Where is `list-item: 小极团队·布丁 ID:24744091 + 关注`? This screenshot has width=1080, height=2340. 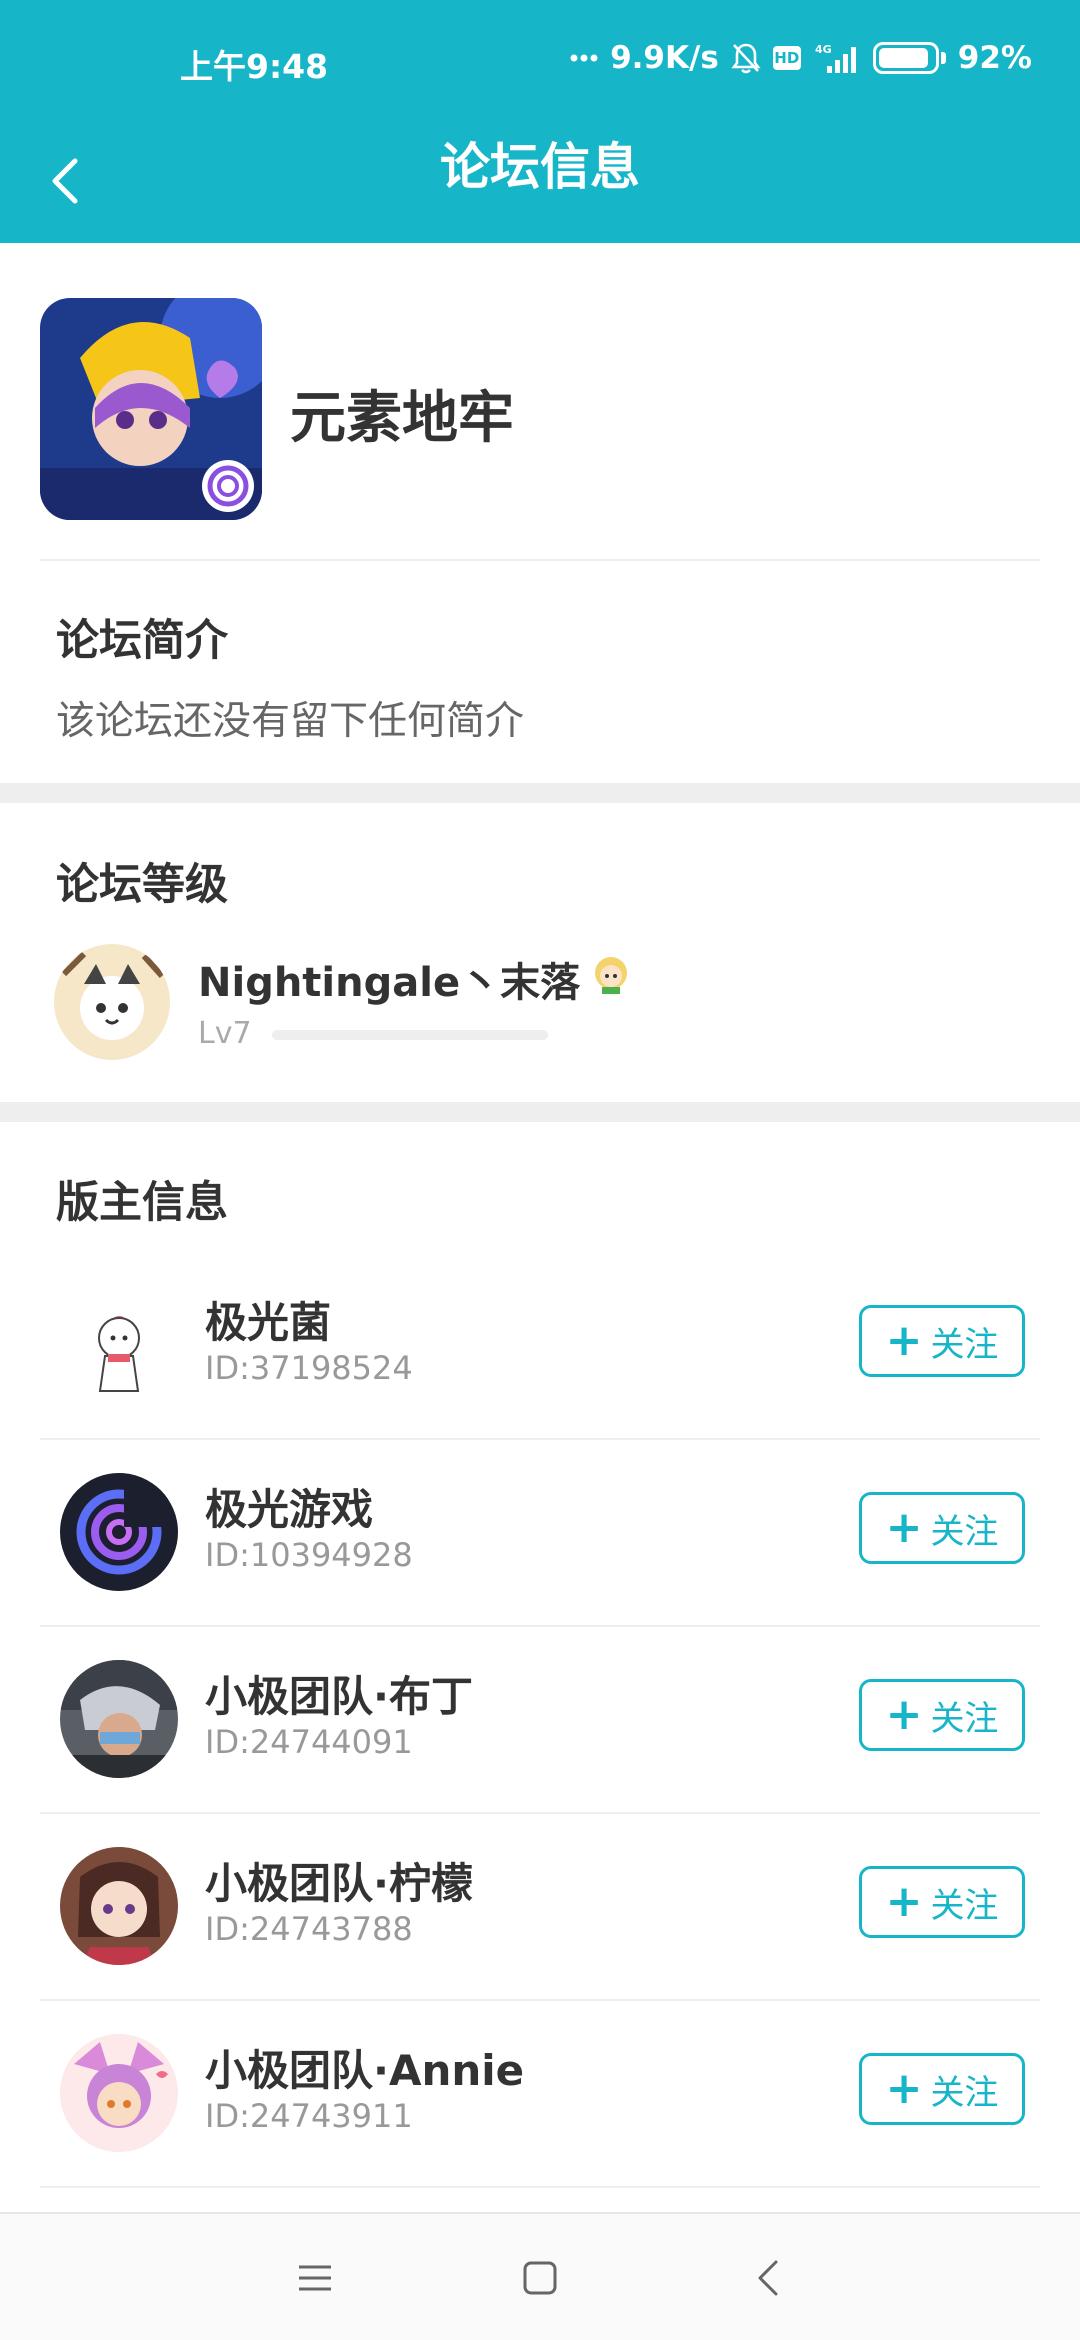 list-item: 小极团队·布丁 ID:24744091 + 关注 is located at coordinates (540, 1720).